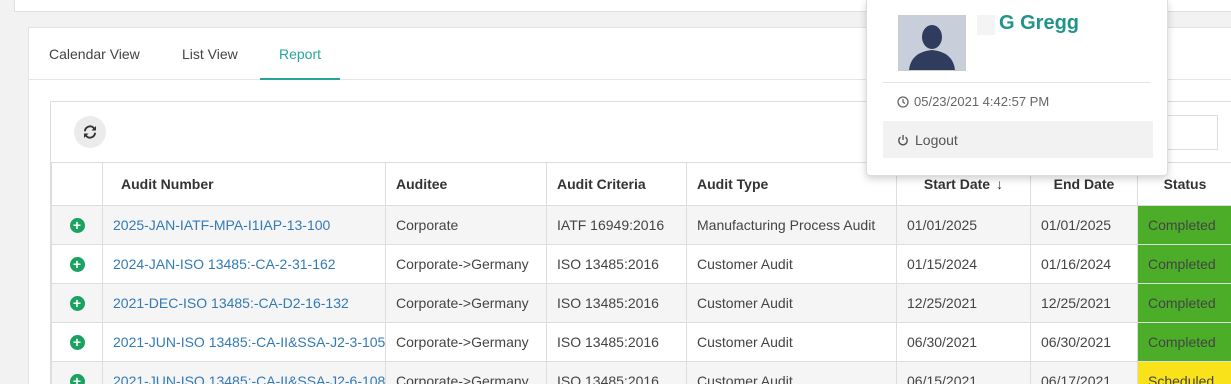 The width and height of the screenshot is (1231, 384). Describe the element at coordinates (616, 184) in the screenshot. I see `column-header-audit-criteria: Audit Criteria` at that location.